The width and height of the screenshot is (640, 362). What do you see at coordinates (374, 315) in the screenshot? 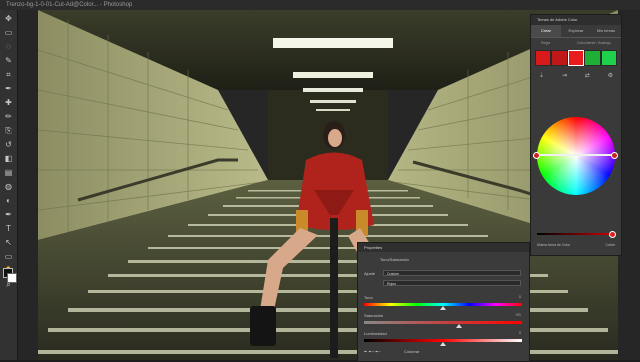
I see `saturation-label: Saturación` at bounding box center [374, 315].